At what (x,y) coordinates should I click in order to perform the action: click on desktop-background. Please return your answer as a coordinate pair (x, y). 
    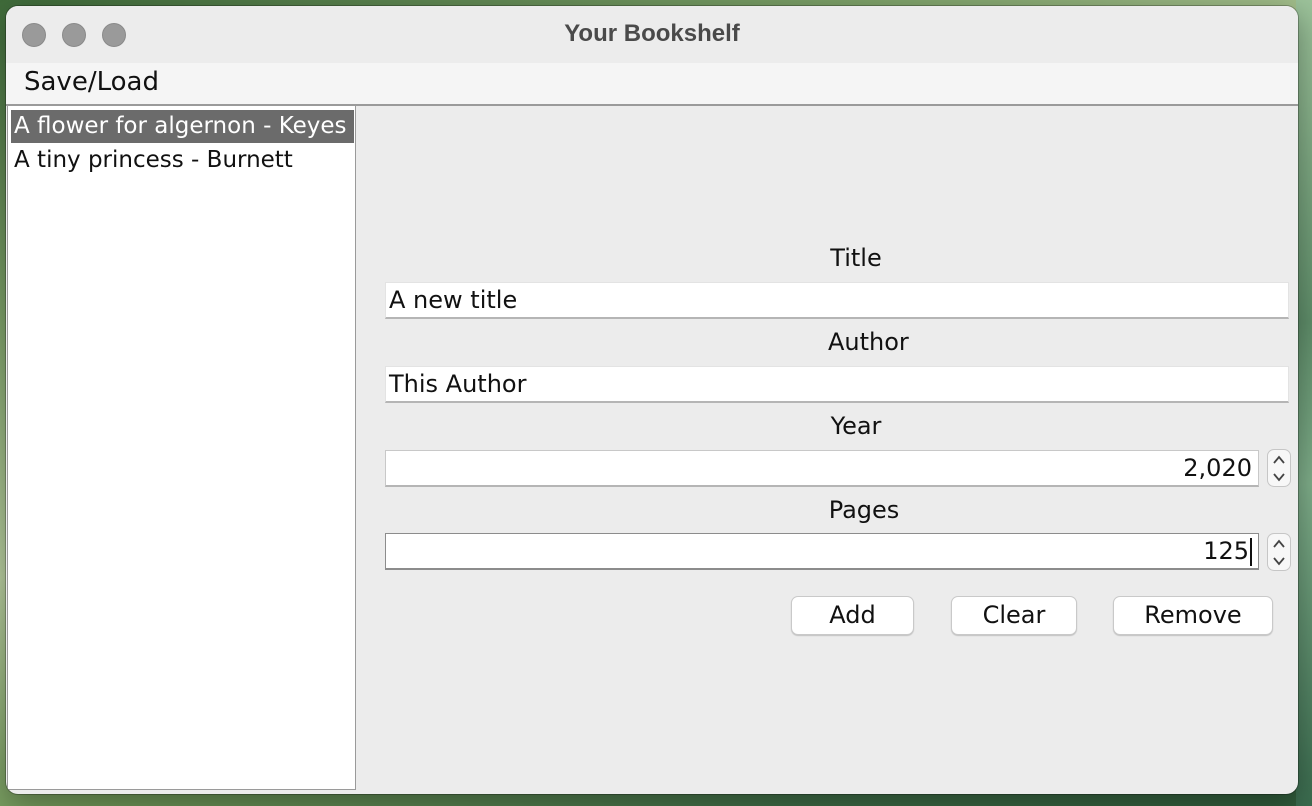
    Looking at the image, I should click on (1304, 403).